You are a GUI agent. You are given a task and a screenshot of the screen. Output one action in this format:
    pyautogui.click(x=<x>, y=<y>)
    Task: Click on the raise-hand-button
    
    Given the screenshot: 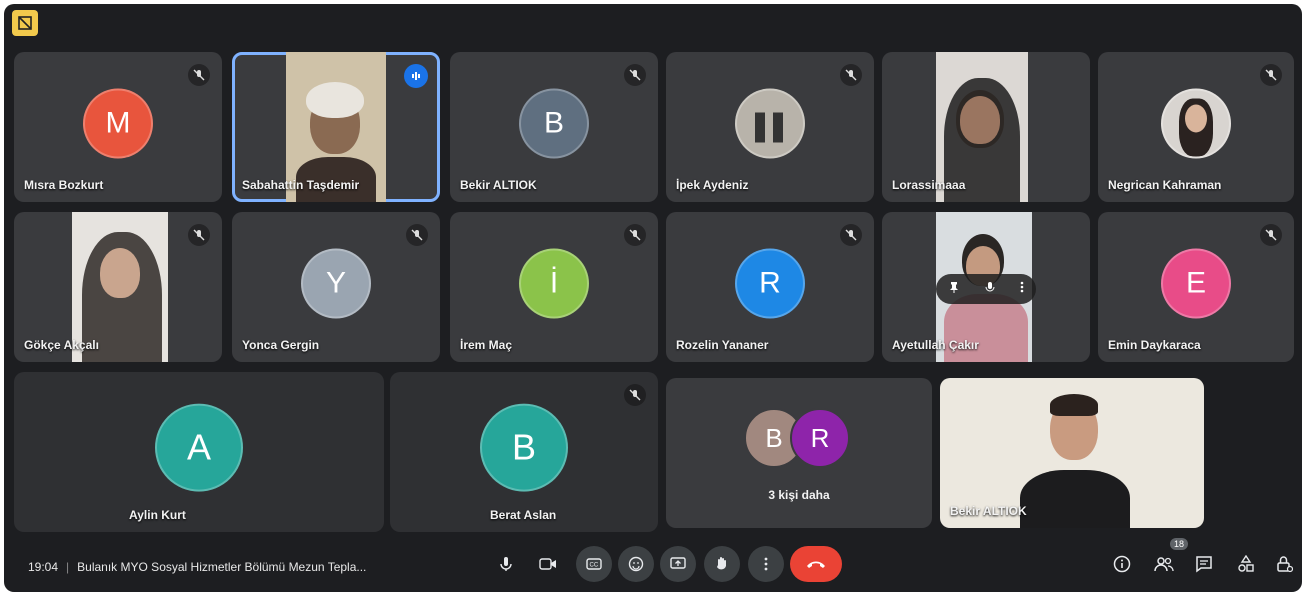 What is the action you would take?
    pyautogui.click(x=722, y=564)
    